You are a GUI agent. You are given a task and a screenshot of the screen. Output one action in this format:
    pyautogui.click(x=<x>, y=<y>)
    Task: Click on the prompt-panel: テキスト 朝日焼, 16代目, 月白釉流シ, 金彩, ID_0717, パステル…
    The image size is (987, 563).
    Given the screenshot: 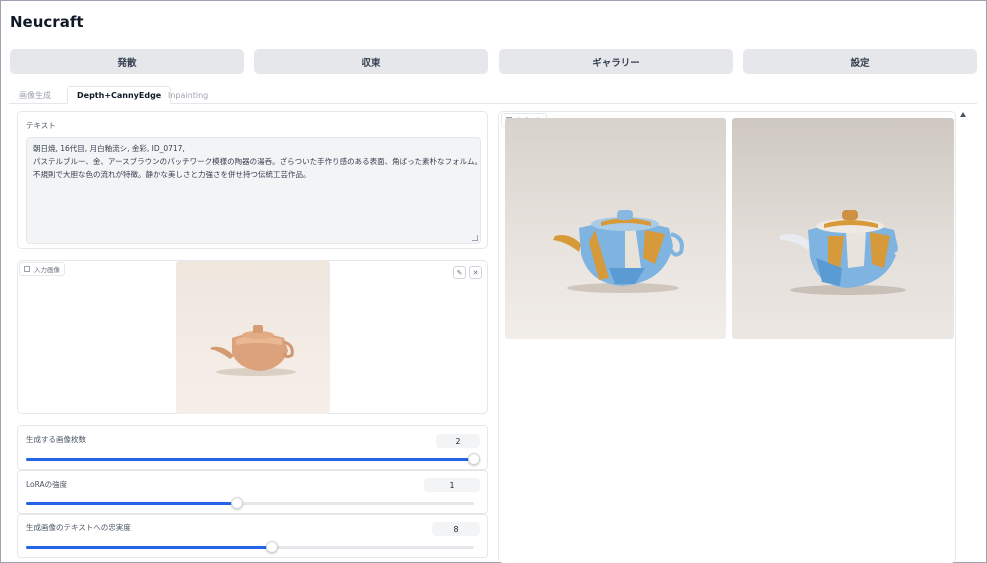 What is the action you would take?
    pyautogui.click(x=252, y=180)
    